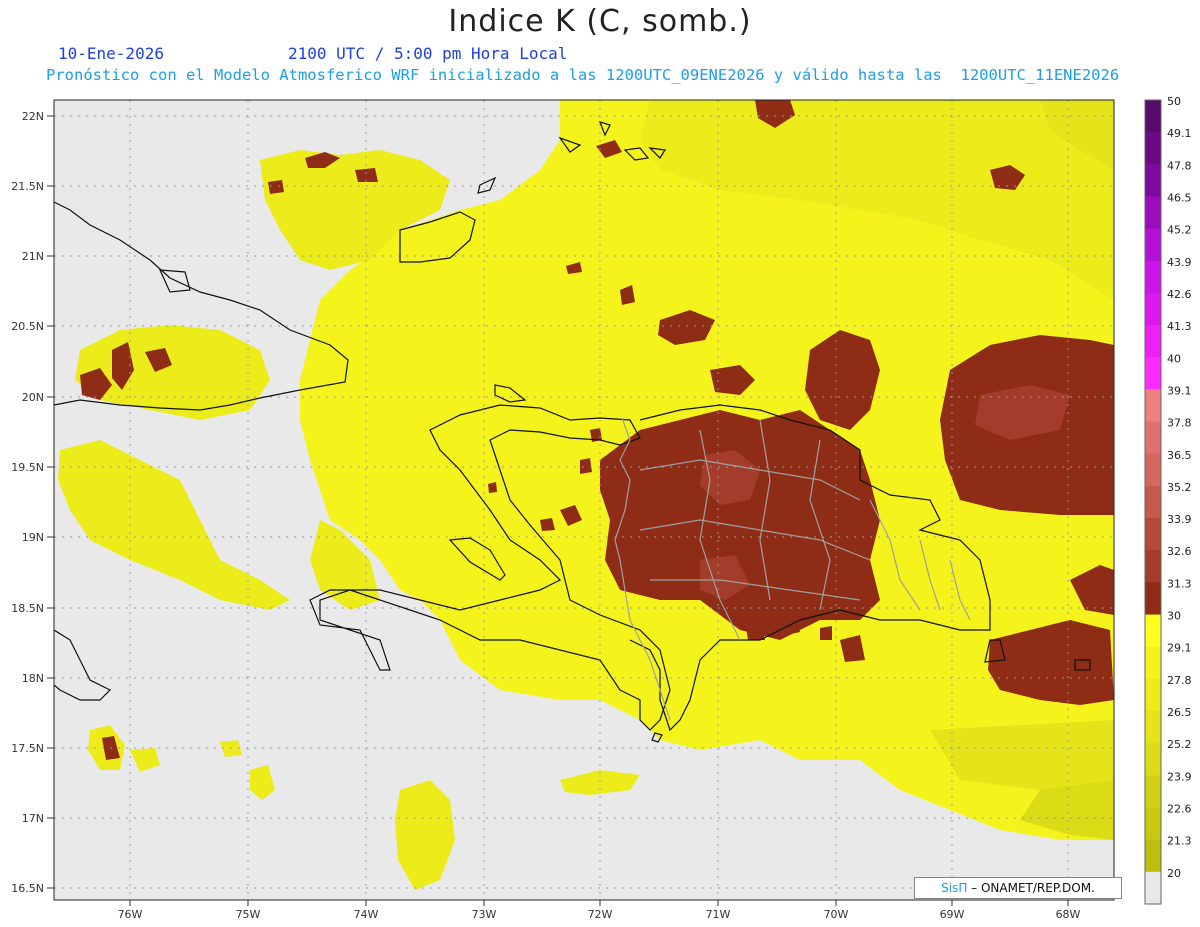 This screenshot has width=1200, height=927. I want to click on lat-label: 22N, so click(33, 116).